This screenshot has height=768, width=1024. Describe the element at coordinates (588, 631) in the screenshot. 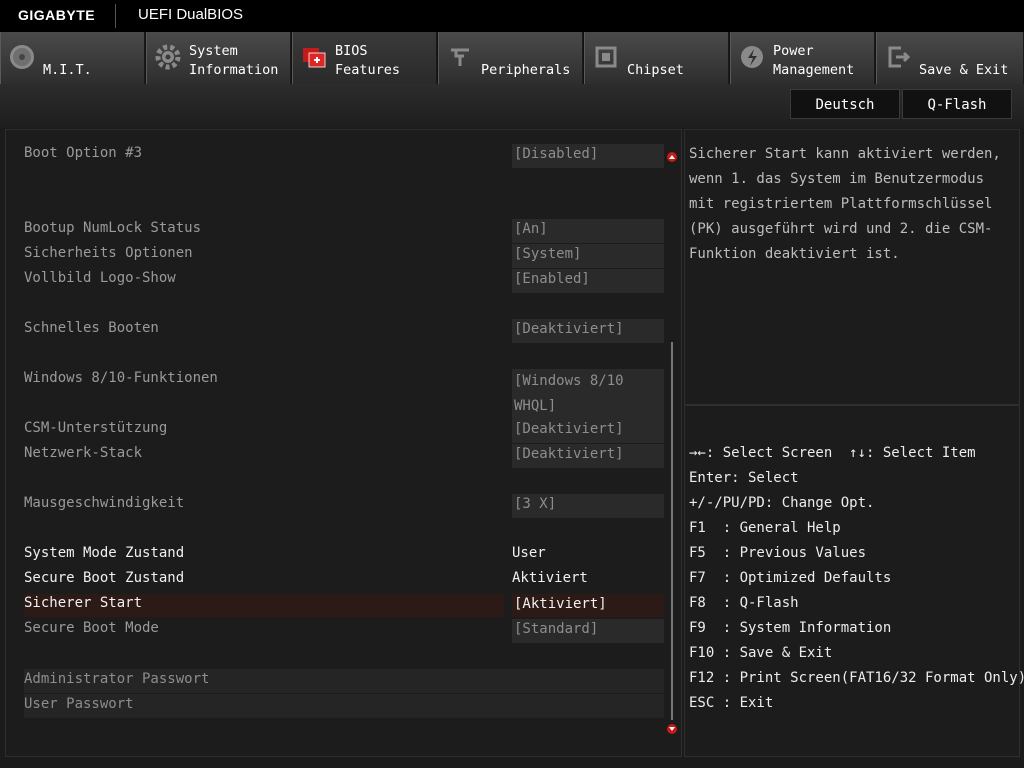

I see `setting-value-secure-boot-mode: [Standard]` at that location.